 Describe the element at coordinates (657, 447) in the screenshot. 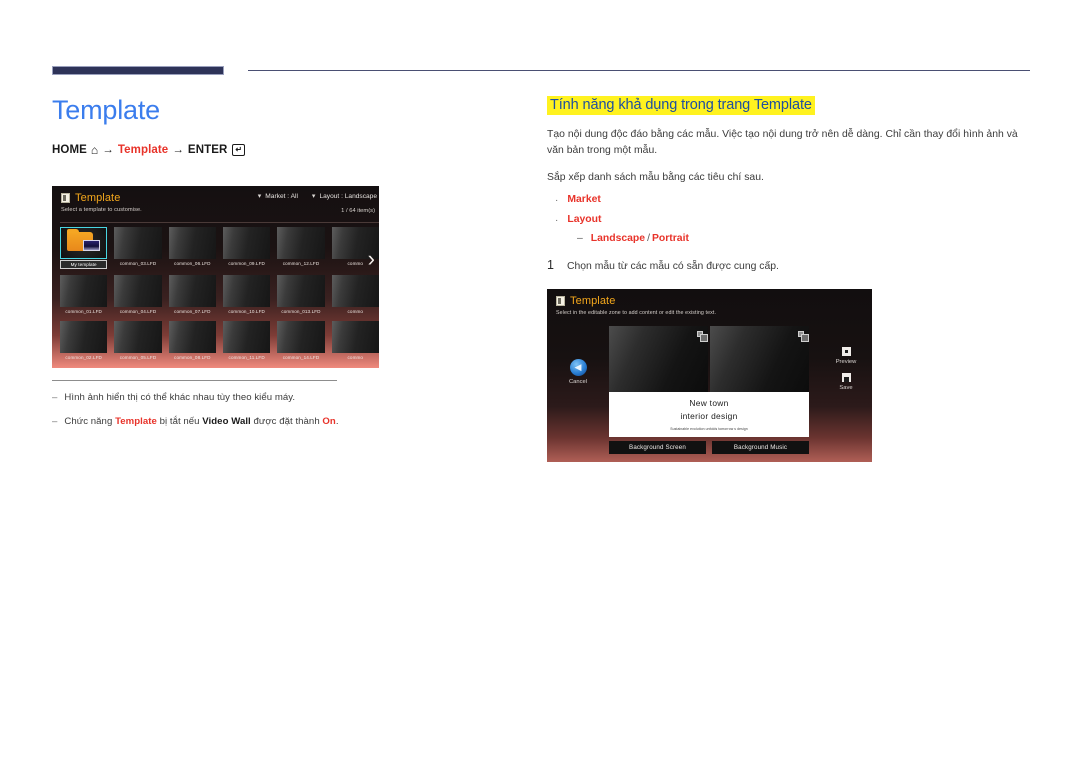

I see `background-screen-button: Background Screen` at that location.